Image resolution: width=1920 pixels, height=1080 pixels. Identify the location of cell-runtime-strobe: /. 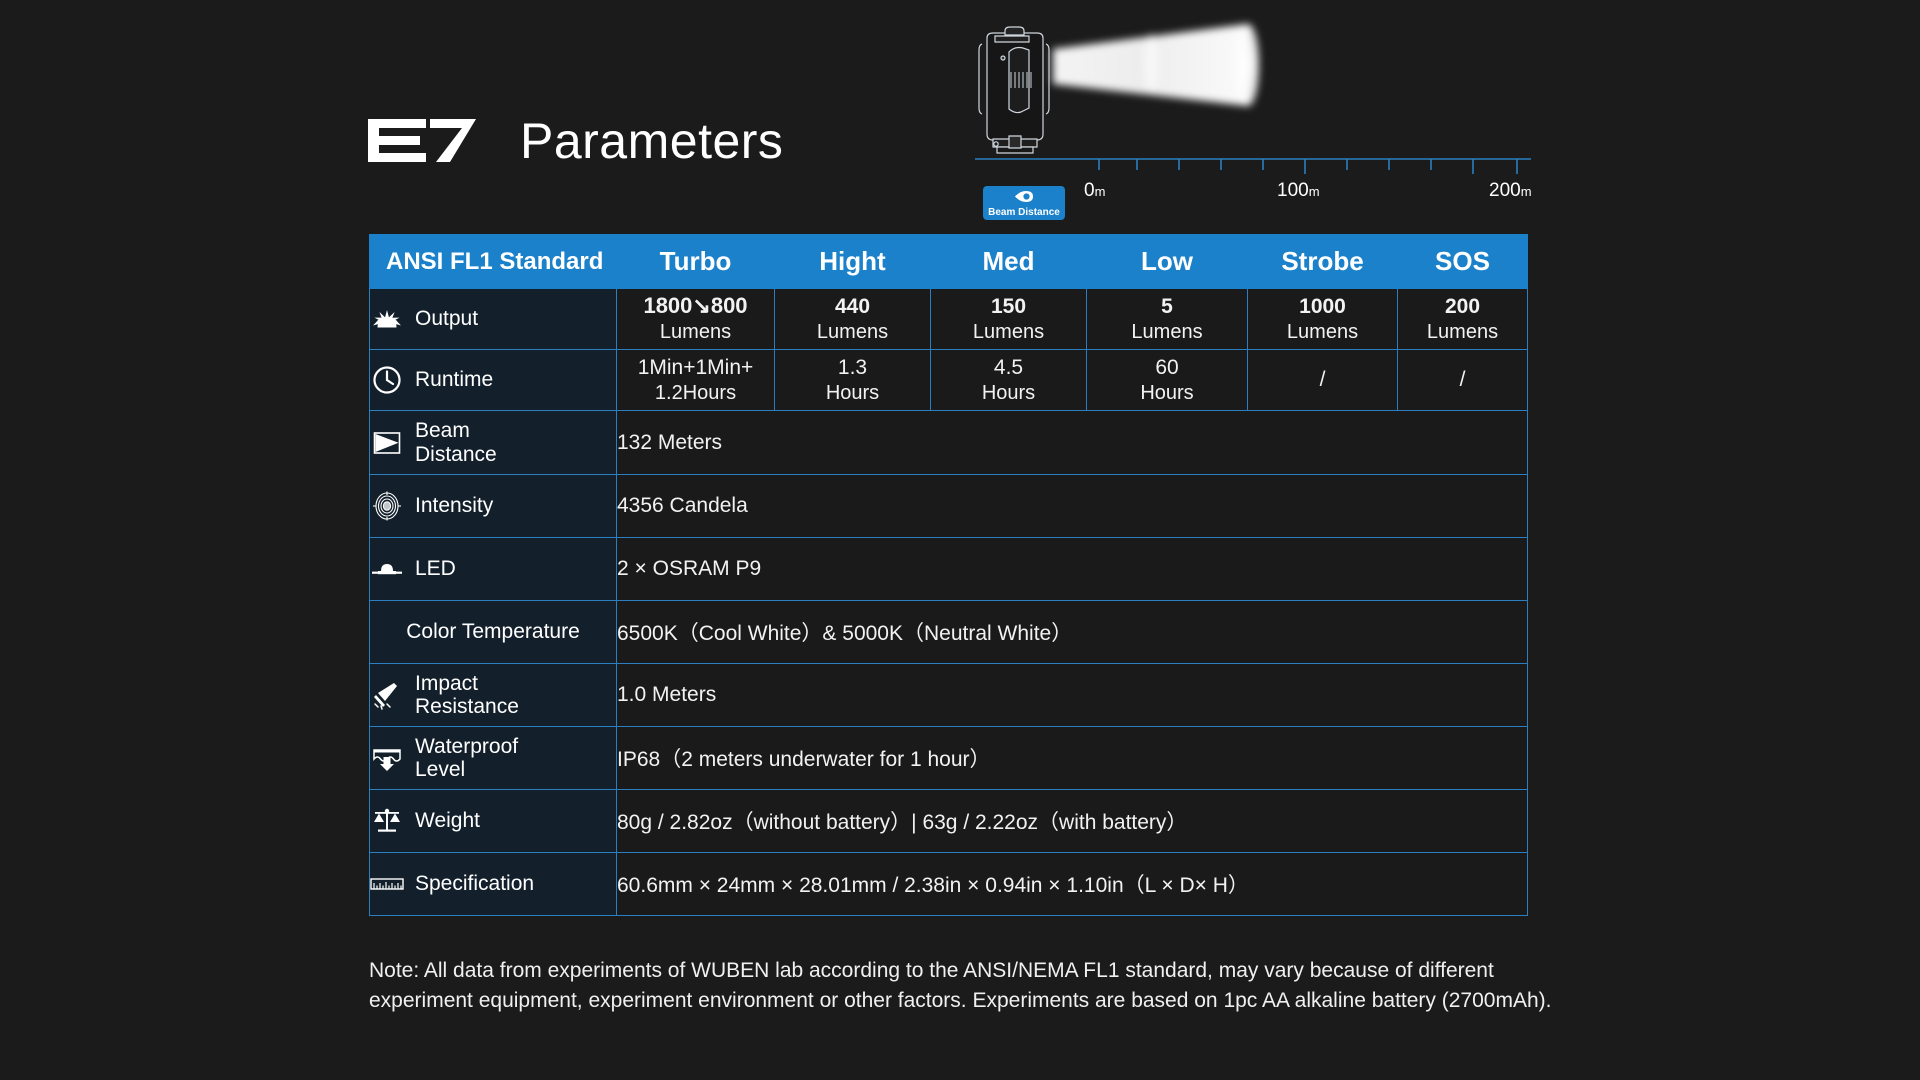
(1322, 380).